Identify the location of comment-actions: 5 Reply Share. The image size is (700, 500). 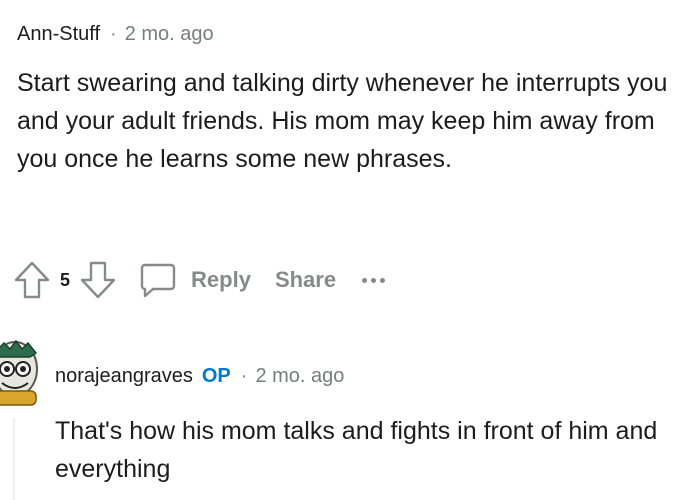
(199, 280).